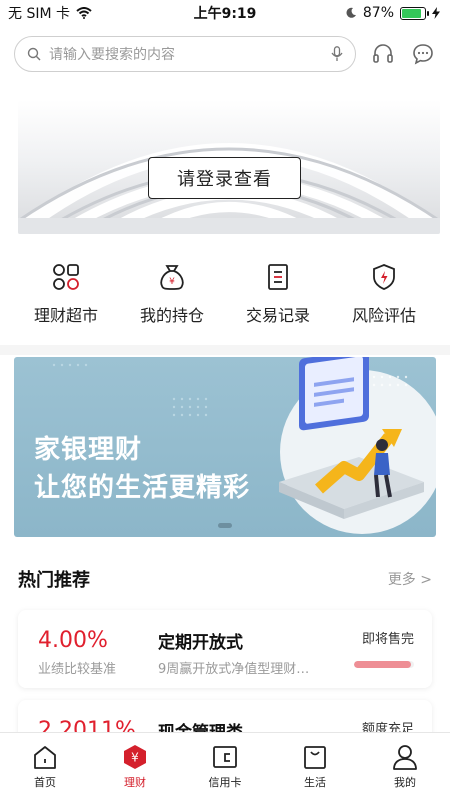 Image resolution: width=450 pixels, height=800 pixels. I want to click on search-placeholder: 请输入要搜索的内容, so click(112, 55).